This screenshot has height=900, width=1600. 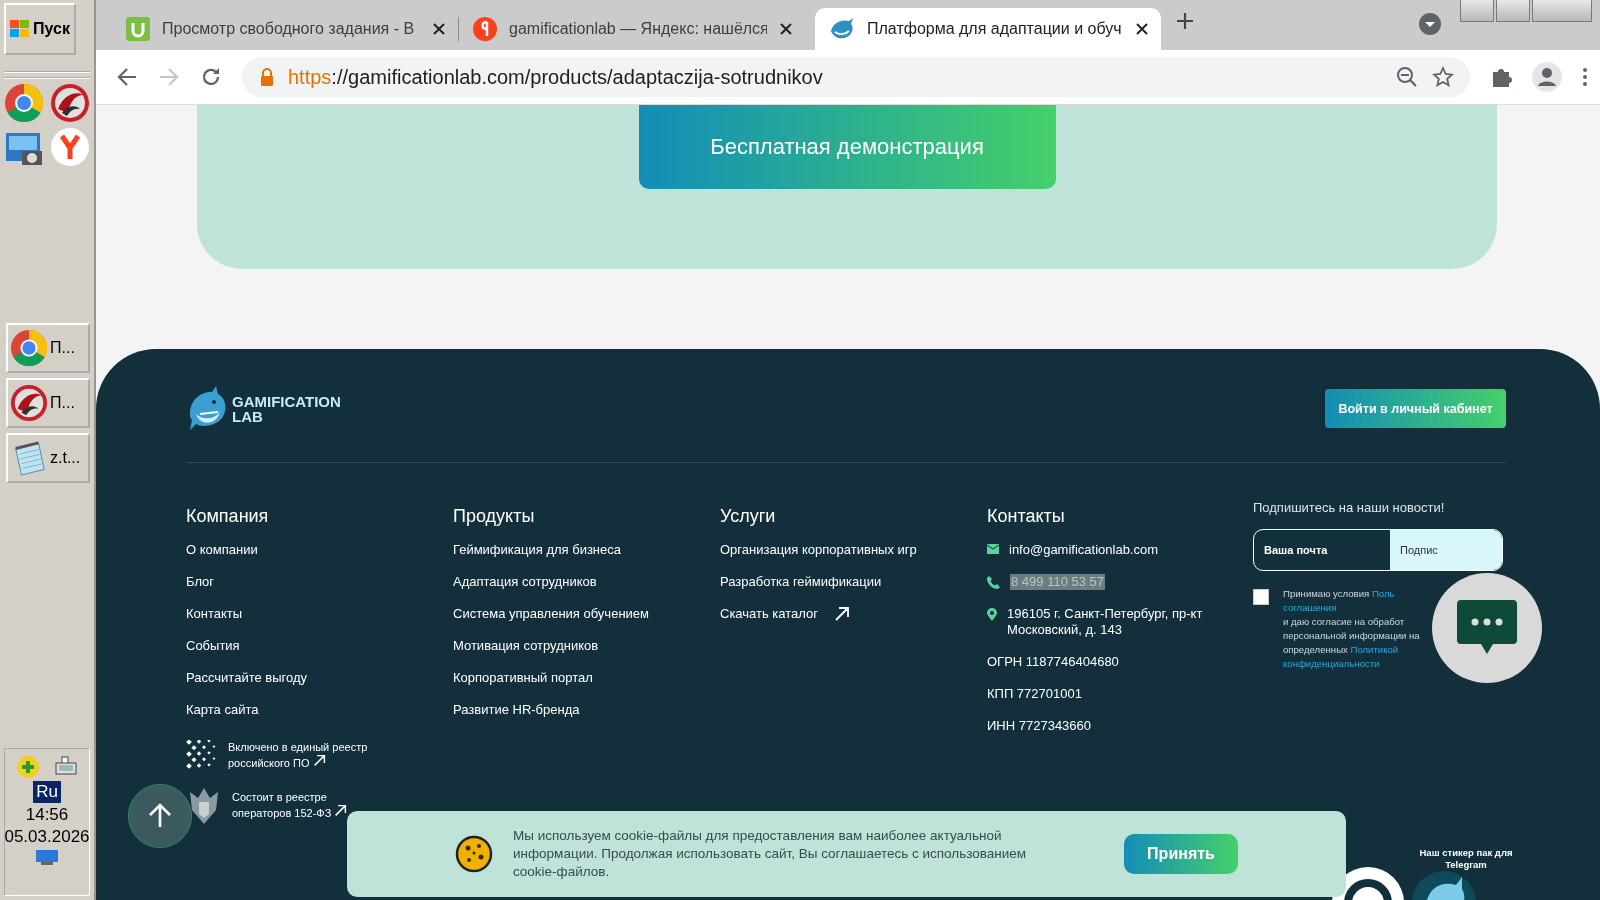 I want to click on tab-search-icon, so click(x=1430, y=24).